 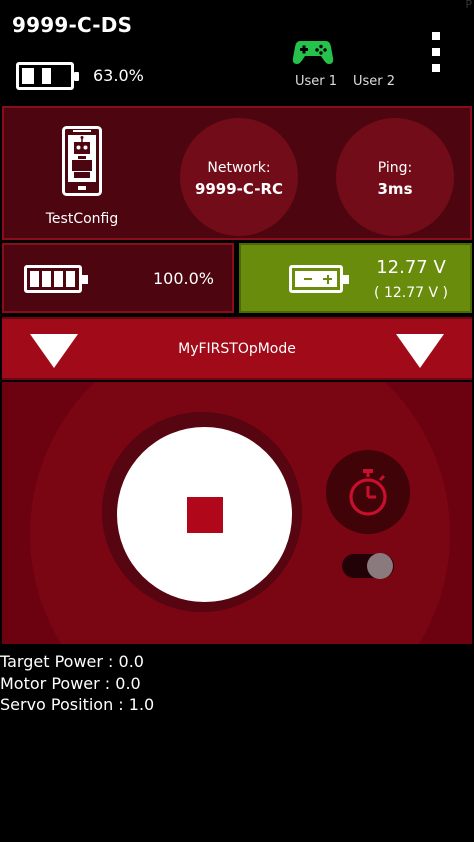 I want to click on phone-battery-fill-b, so click(x=46, y=76).